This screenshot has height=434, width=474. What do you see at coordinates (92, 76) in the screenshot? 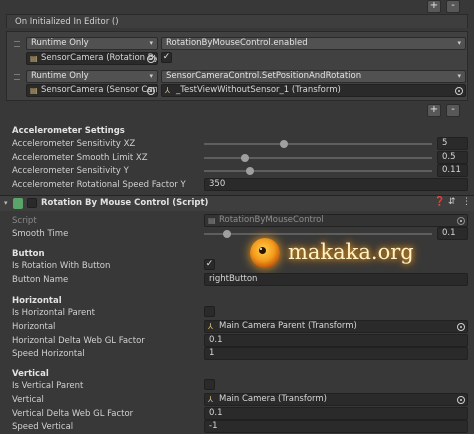
I see `runtime-dropdown-2: Runtime Only ▾` at bounding box center [92, 76].